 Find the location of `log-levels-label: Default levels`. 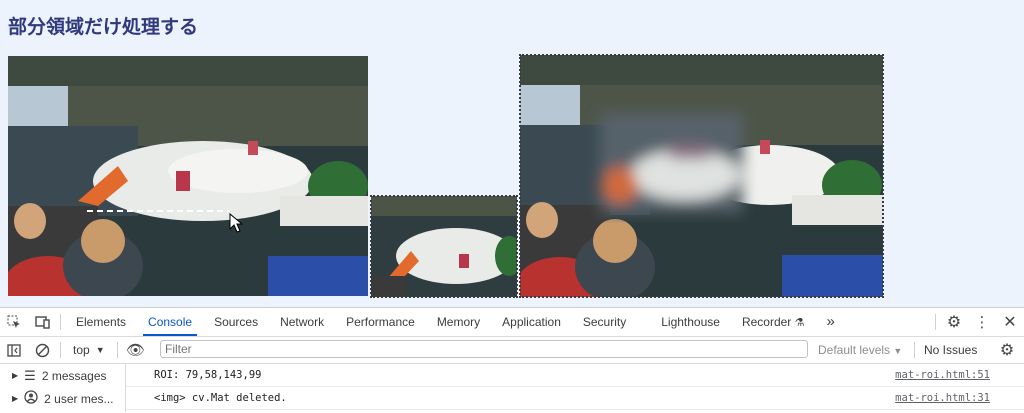

log-levels-label: Default levels is located at coordinates (854, 350).